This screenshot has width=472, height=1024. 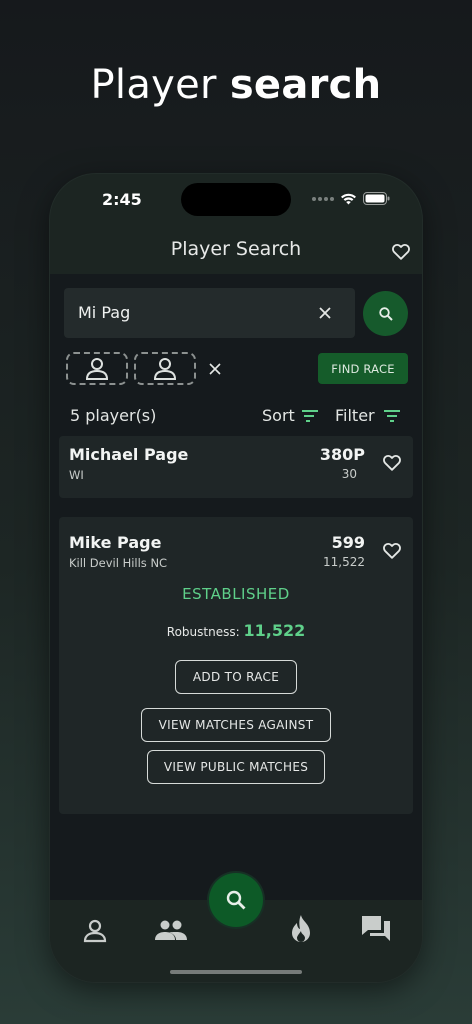 What do you see at coordinates (274, 630) in the screenshot?
I see `robustness-value: 11,522` at bounding box center [274, 630].